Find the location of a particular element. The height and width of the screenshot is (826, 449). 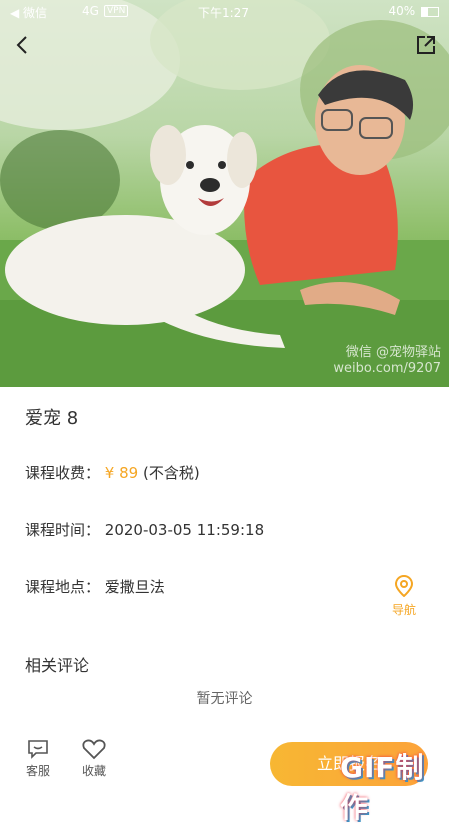

chevron-left-icon is located at coordinates (21, 45).